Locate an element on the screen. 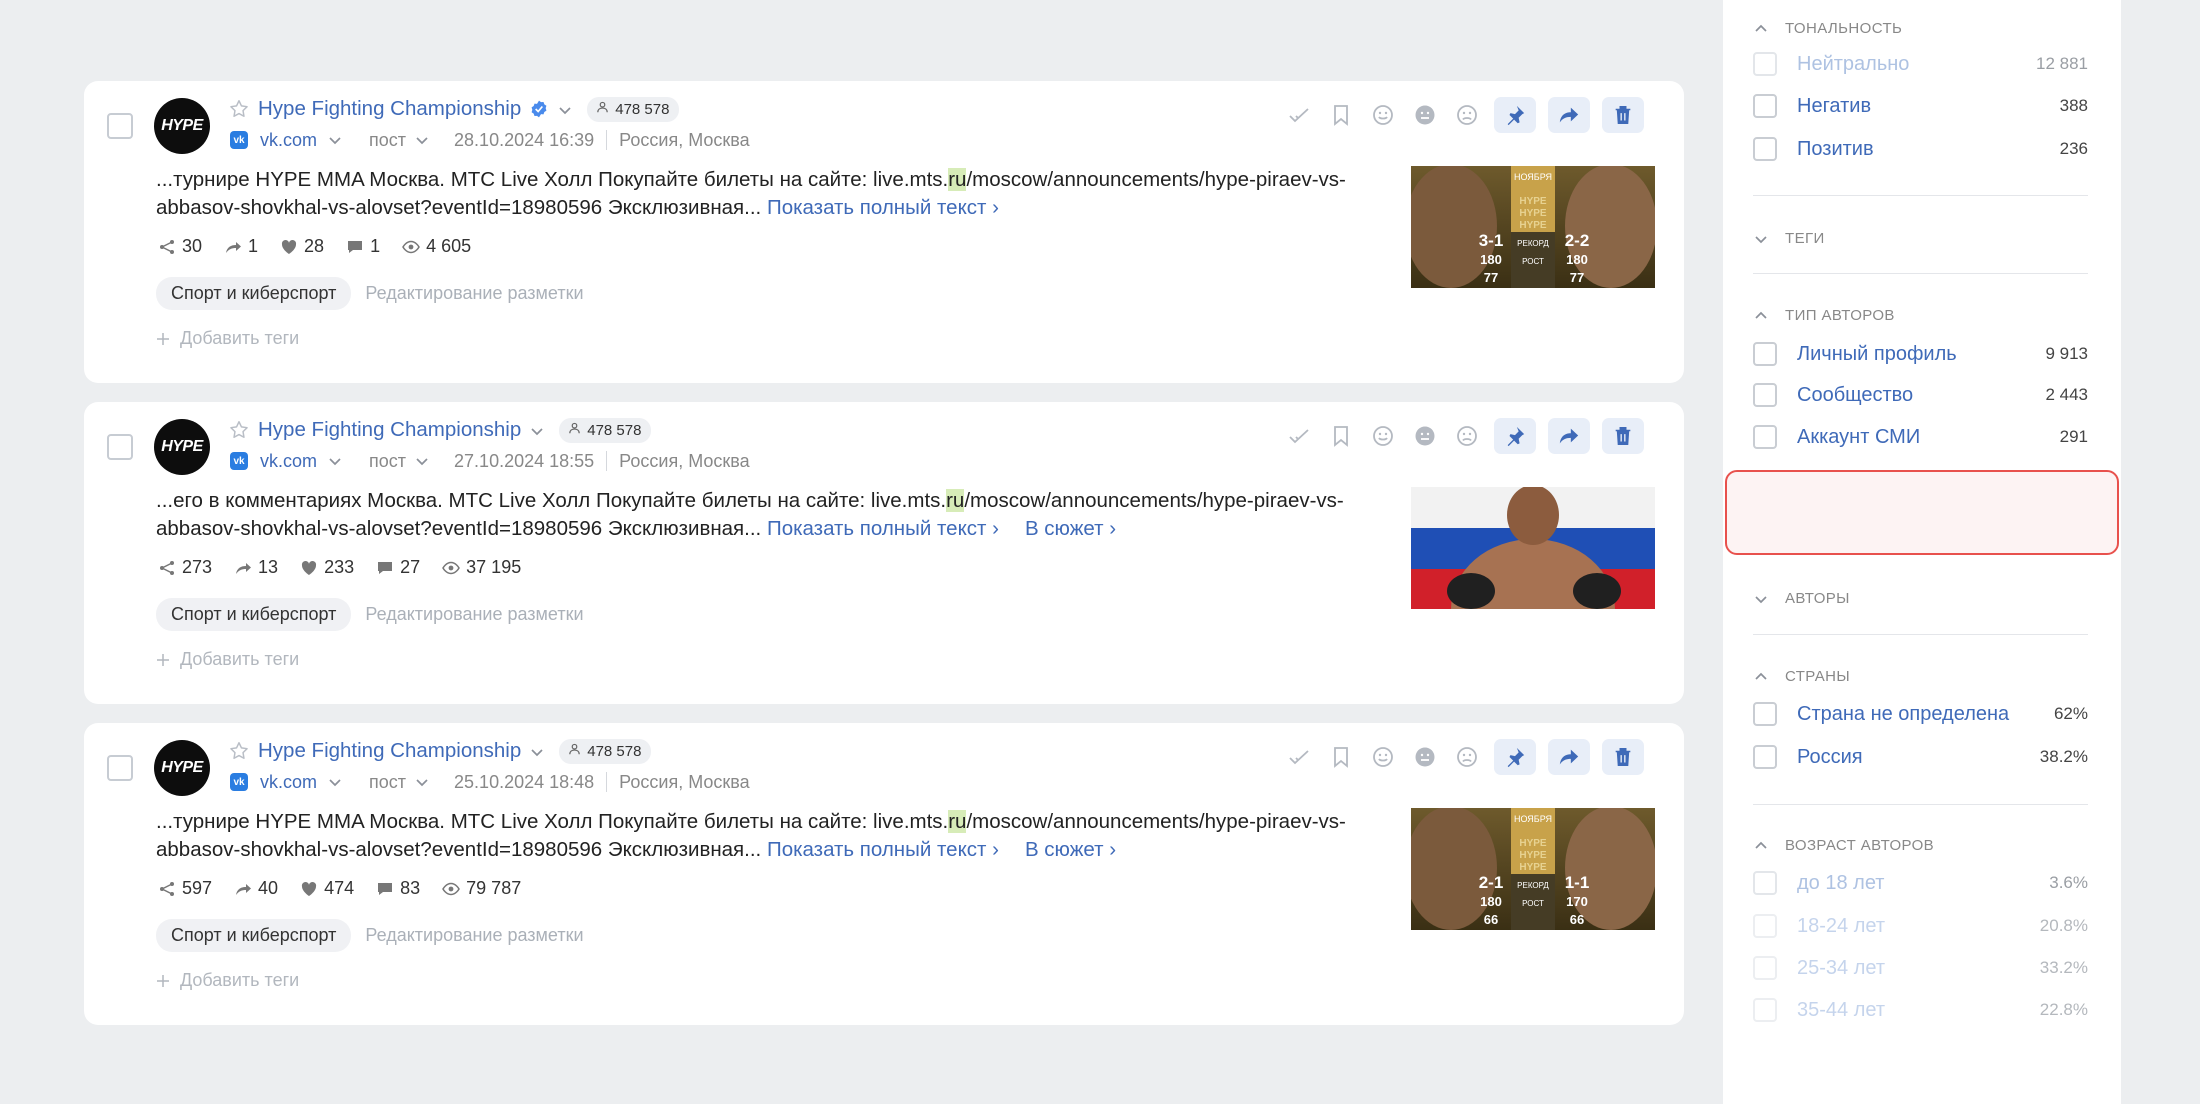 The height and width of the screenshot is (1104, 2200). filter-age-under-18: до 18 лет 3.6% is located at coordinates (1920, 883).